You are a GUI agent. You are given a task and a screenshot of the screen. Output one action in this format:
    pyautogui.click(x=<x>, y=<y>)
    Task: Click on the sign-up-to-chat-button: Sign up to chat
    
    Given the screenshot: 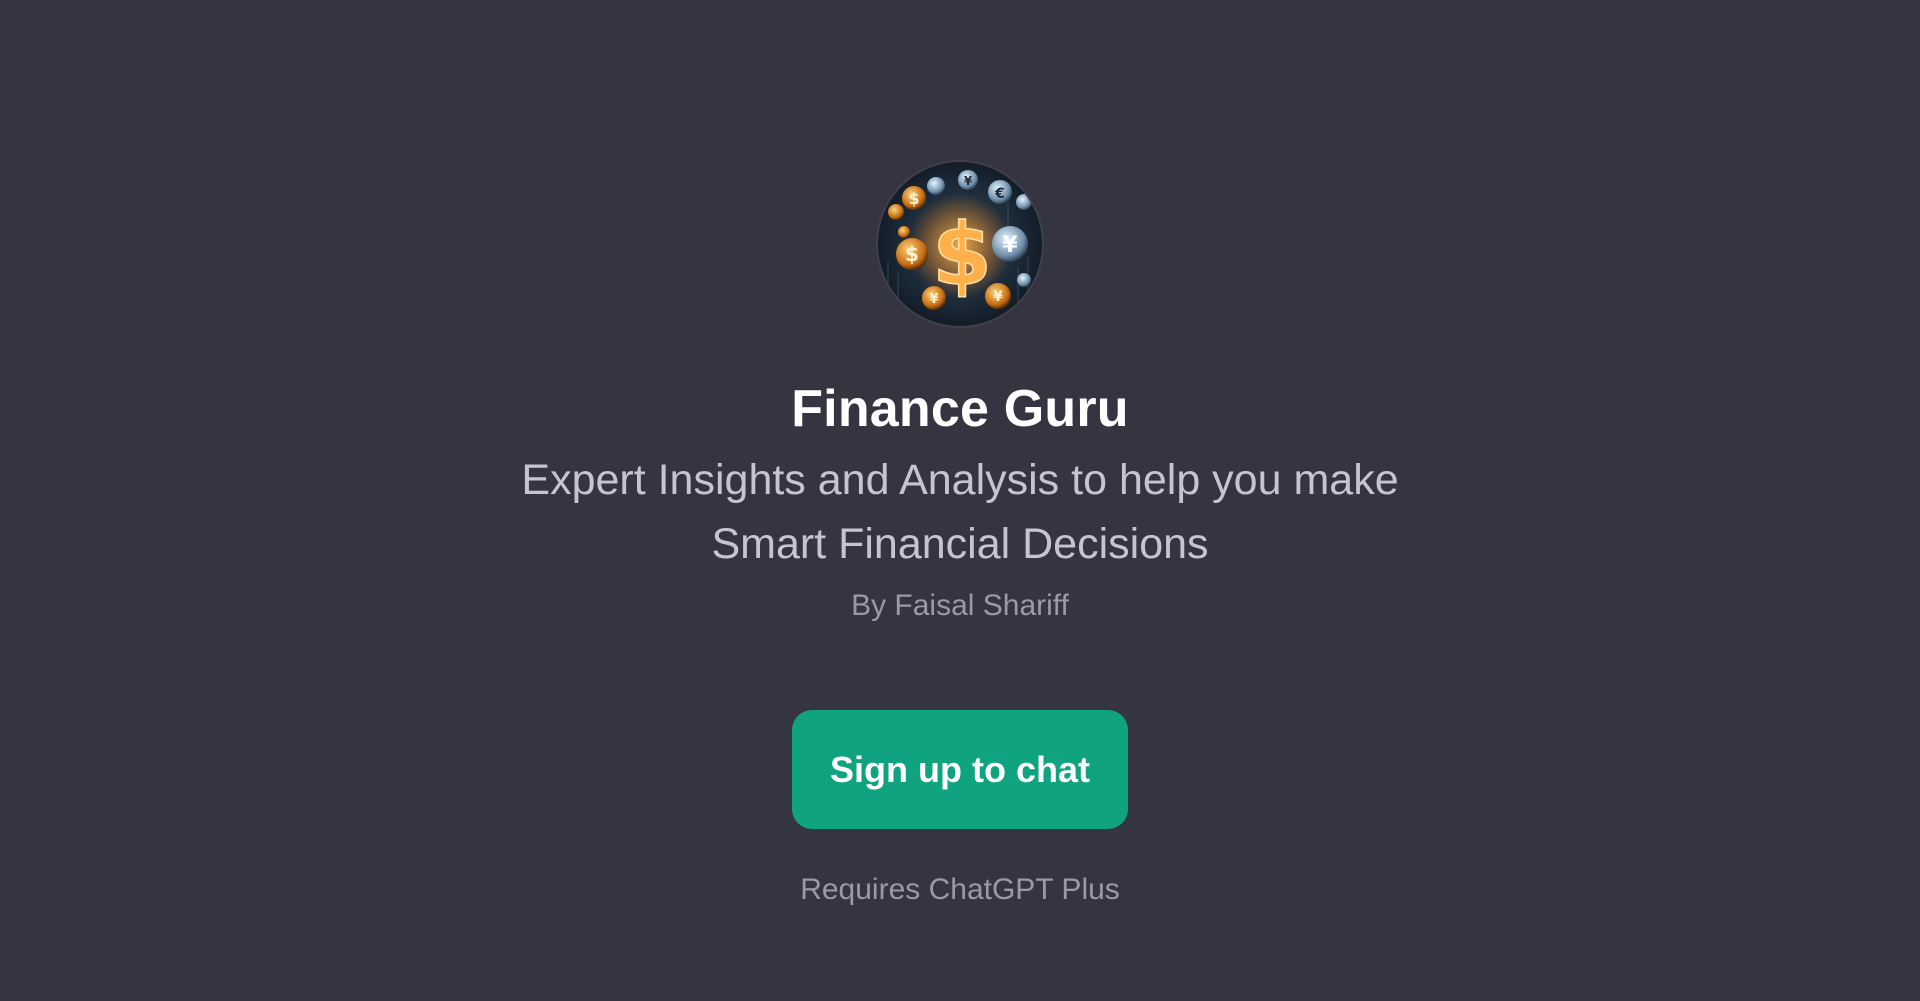 What is the action you would take?
    pyautogui.click(x=960, y=769)
    